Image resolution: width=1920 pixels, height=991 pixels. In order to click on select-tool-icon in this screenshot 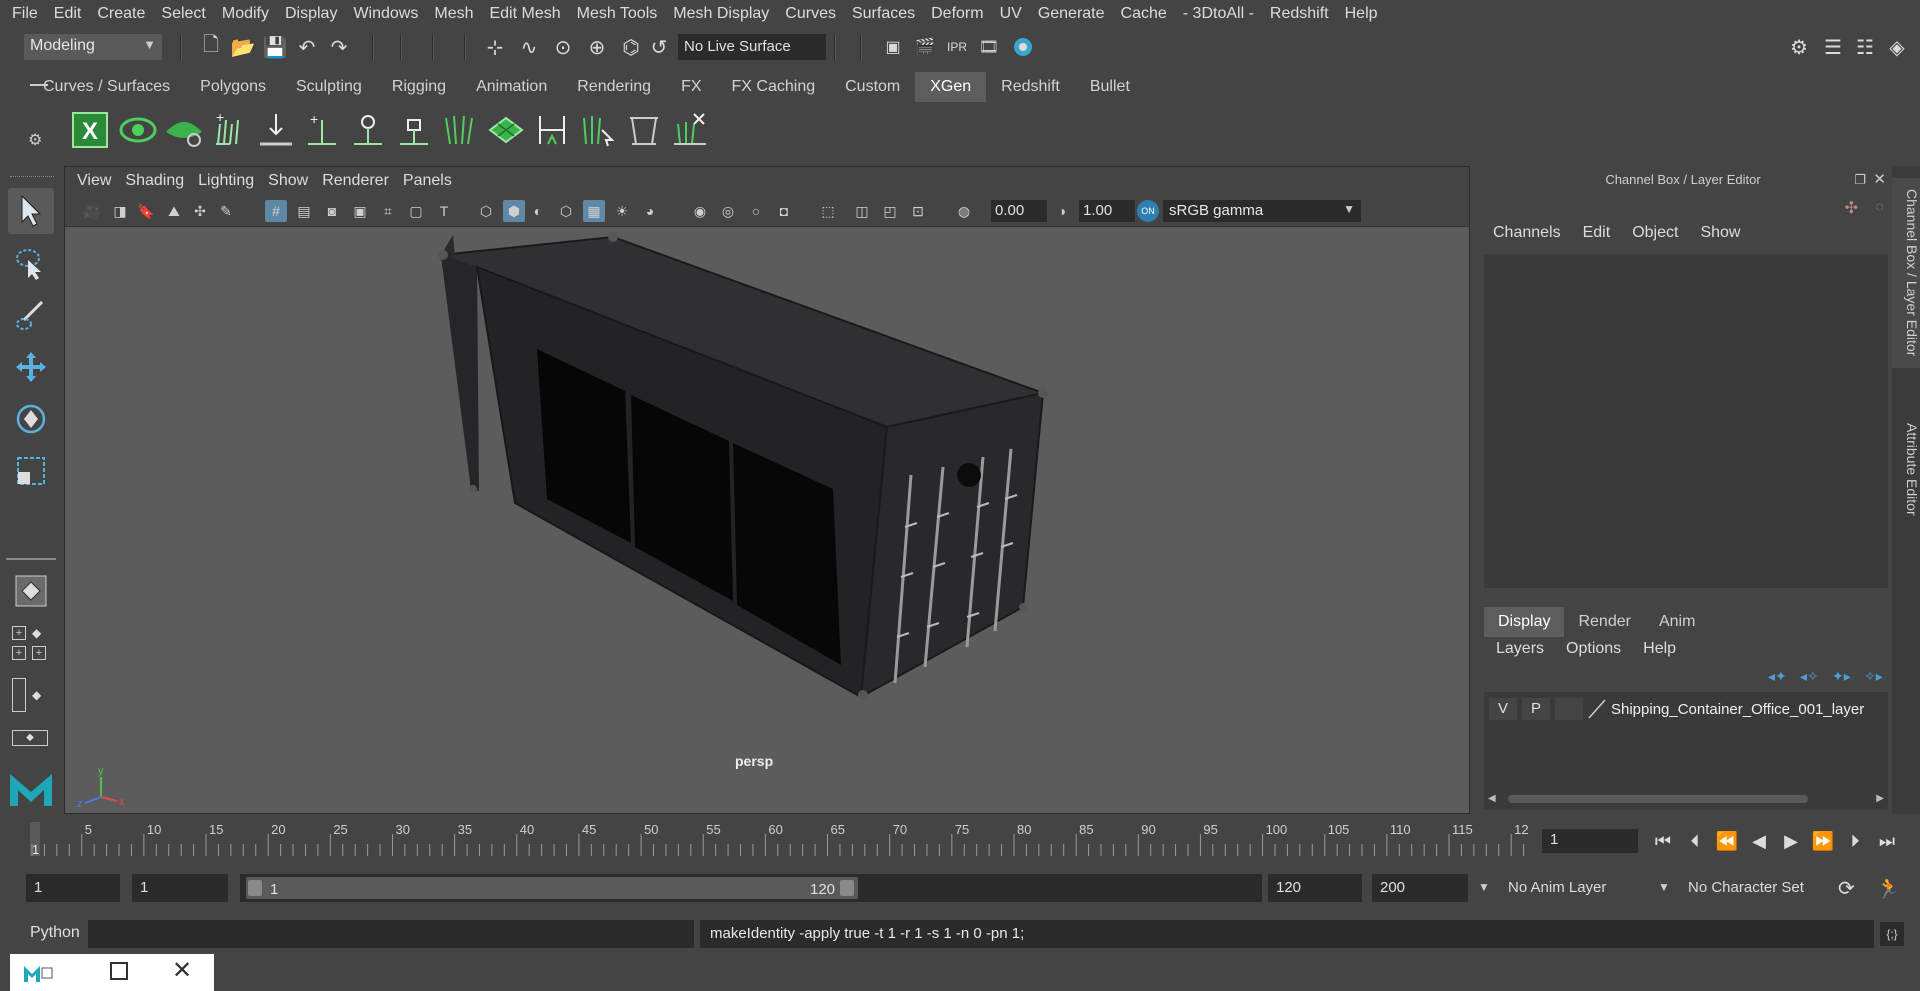, I will do `click(31, 211)`.